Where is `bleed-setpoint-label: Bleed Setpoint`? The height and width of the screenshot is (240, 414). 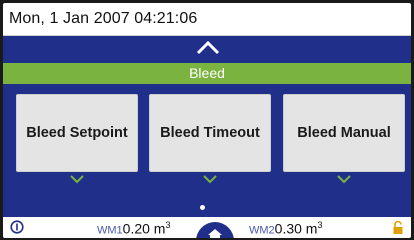
bleed-setpoint-label: Bleed Setpoint is located at coordinates (77, 133).